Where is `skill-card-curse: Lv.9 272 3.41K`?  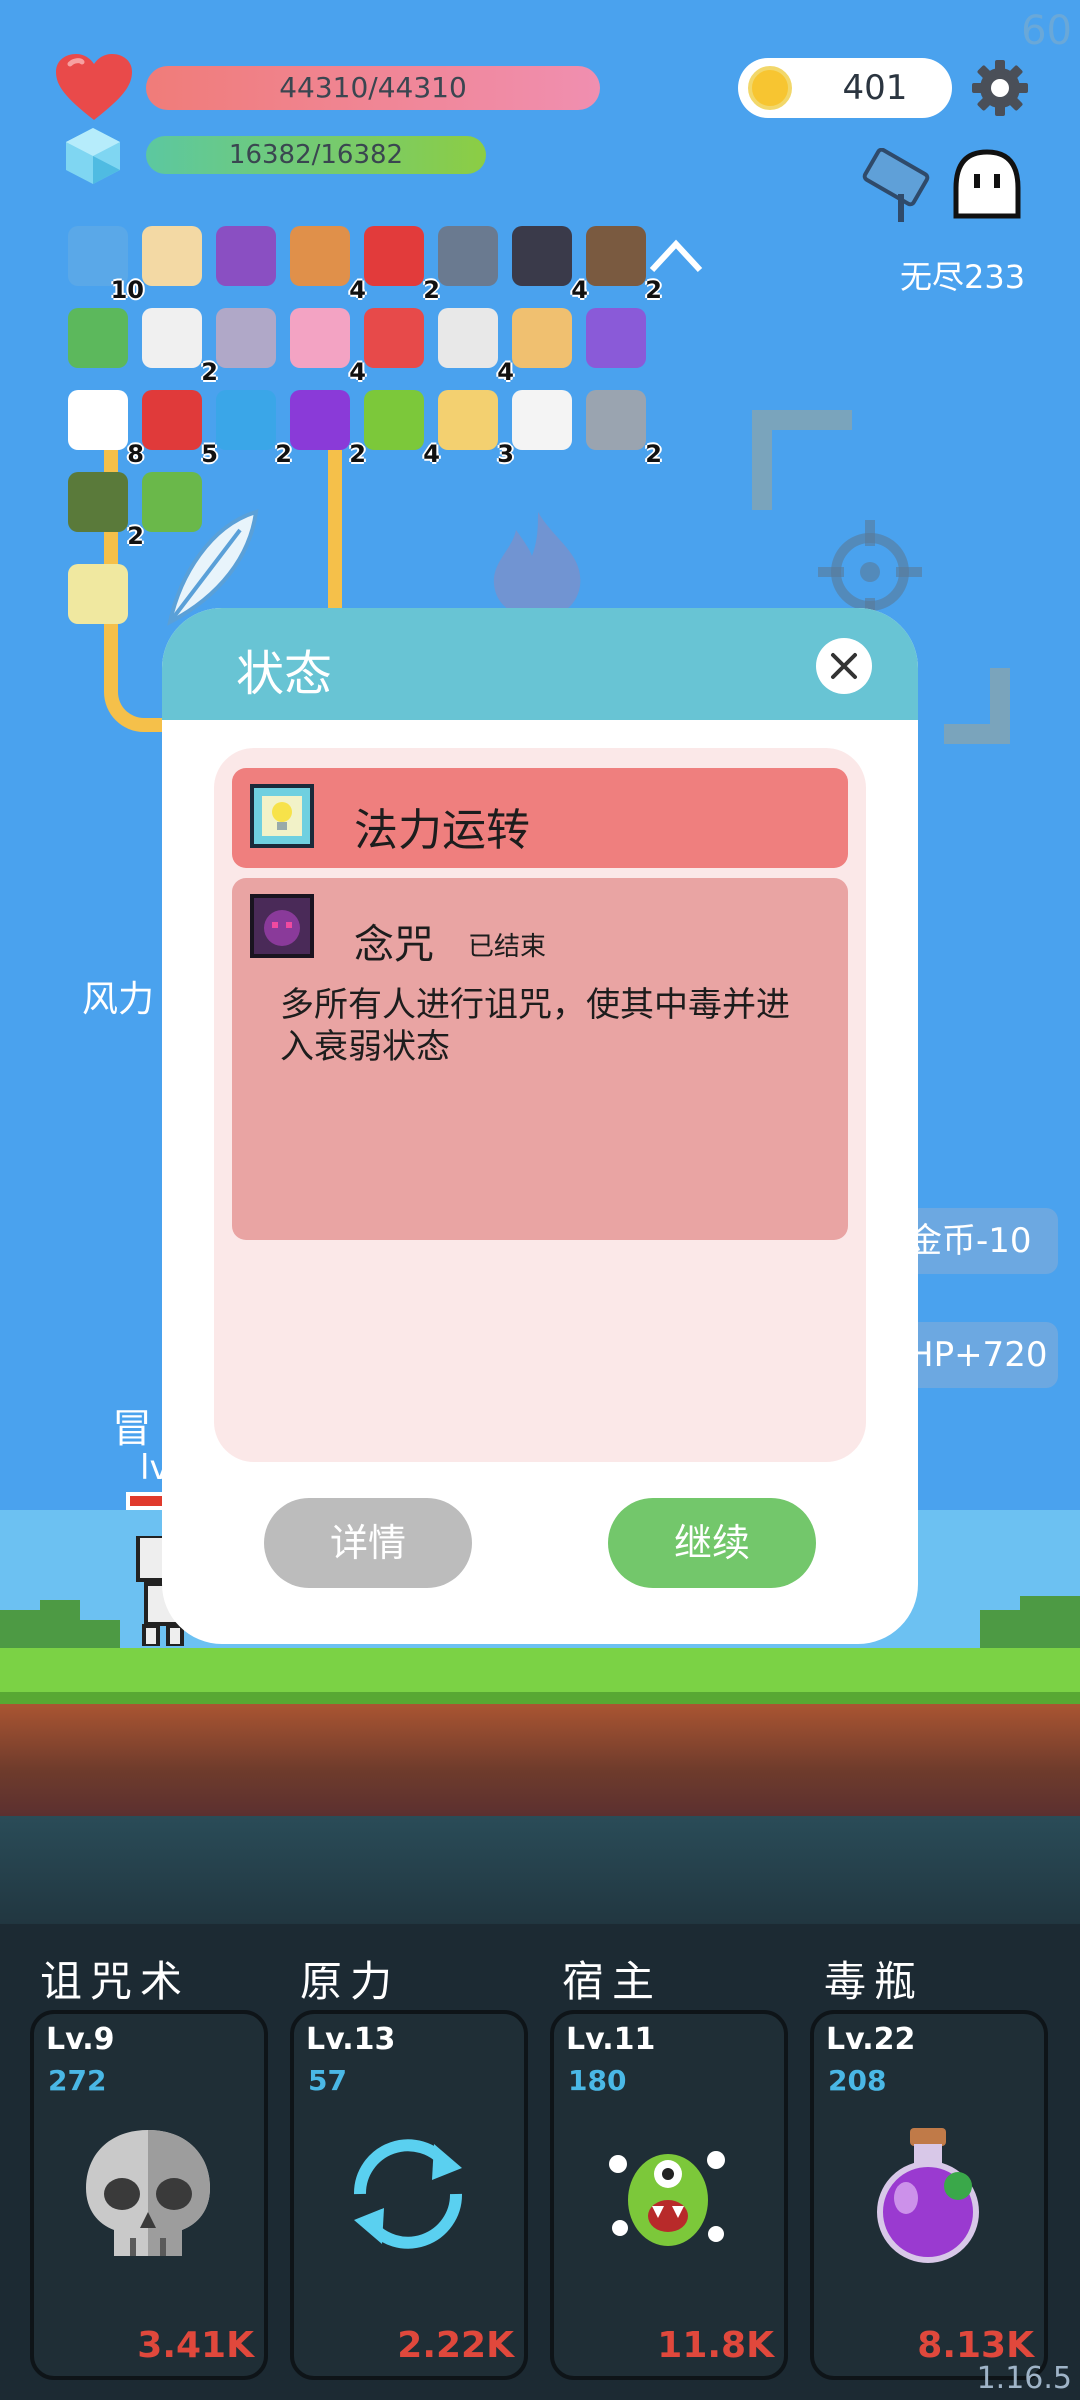
skill-card-curse: Lv.9 272 3.41K is located at coordinates (149, 2195).